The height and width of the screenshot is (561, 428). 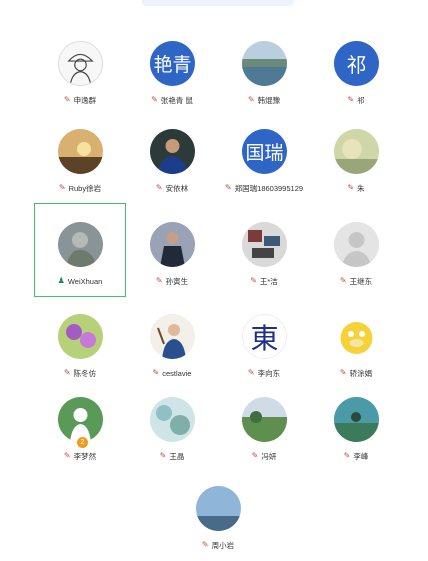 I want to click on contact-card: ✎ 朱, so click(x=356, y=157).